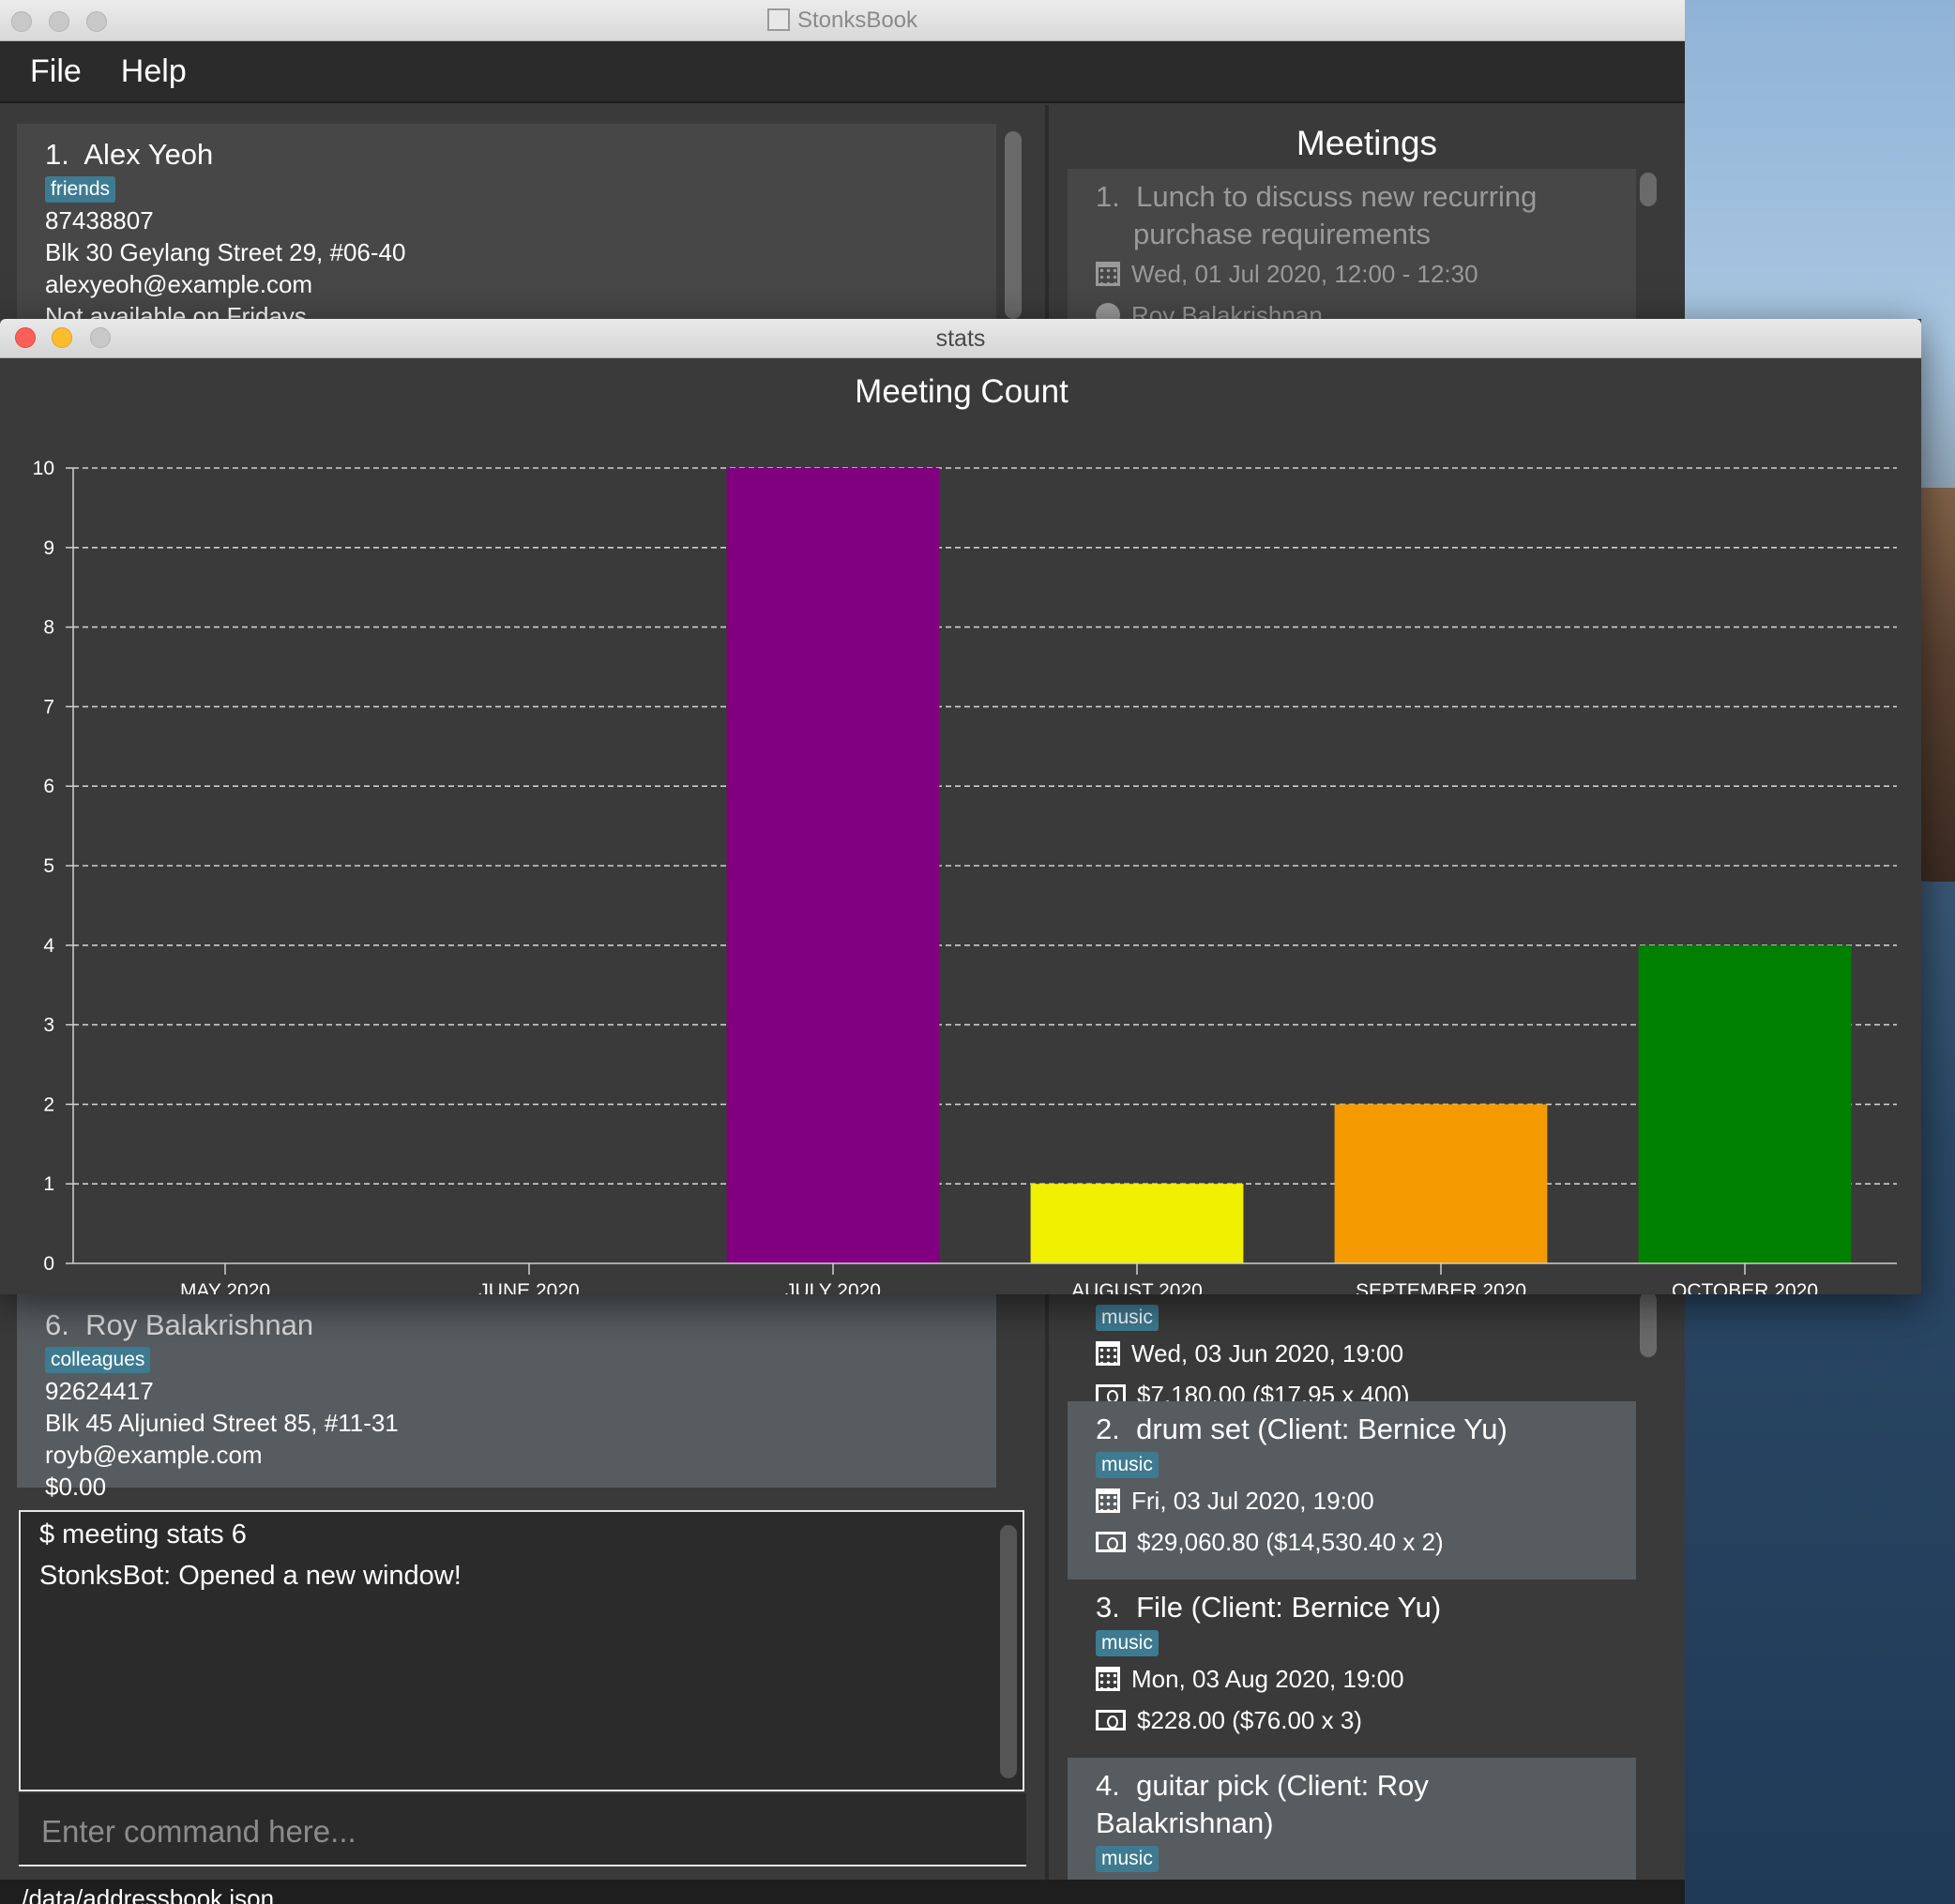 The width and height of the screenshot is (1955, 1904). I want to click on sale-amount-row: $228.00 ($76.00 x 3), so click(1352, 1720).